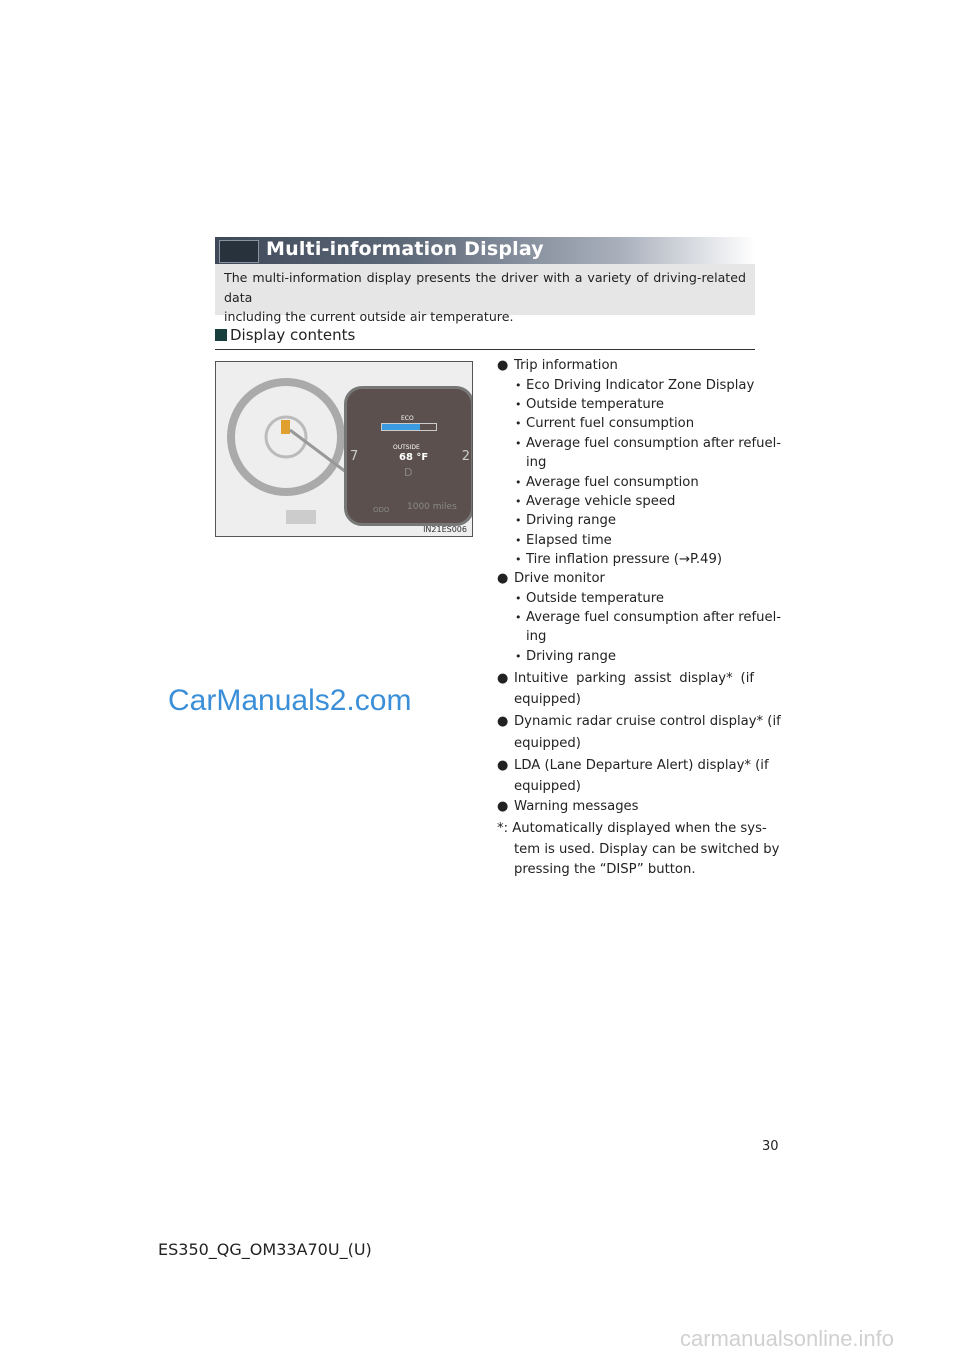 The height and width of the screenshot is (1358, 960). What do you see at coordinates (612, 482) in the screenshot?
I see `sub-item: Average fuel consumption` at bounding box center [612, 482].